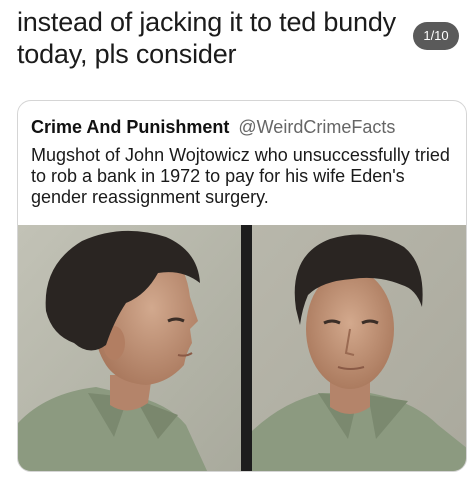 This screenshot has height=479, width=474. I want to click on photo-divider, so click(246, 348).